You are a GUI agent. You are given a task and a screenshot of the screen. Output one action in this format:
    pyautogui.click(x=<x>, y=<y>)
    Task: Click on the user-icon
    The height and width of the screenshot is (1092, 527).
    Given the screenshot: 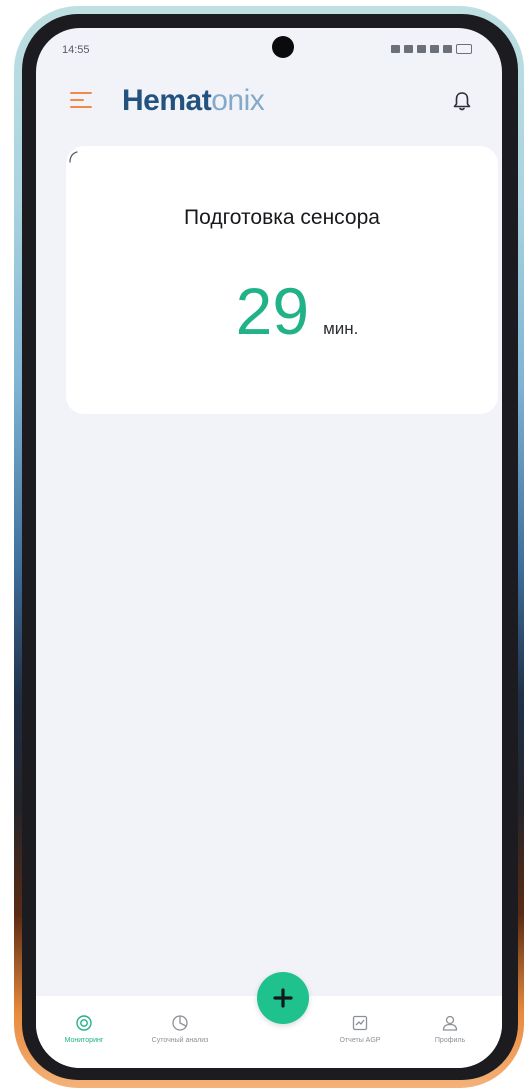 What is the action you would take?
    pyautogui.click(x=450, y=1023)
    